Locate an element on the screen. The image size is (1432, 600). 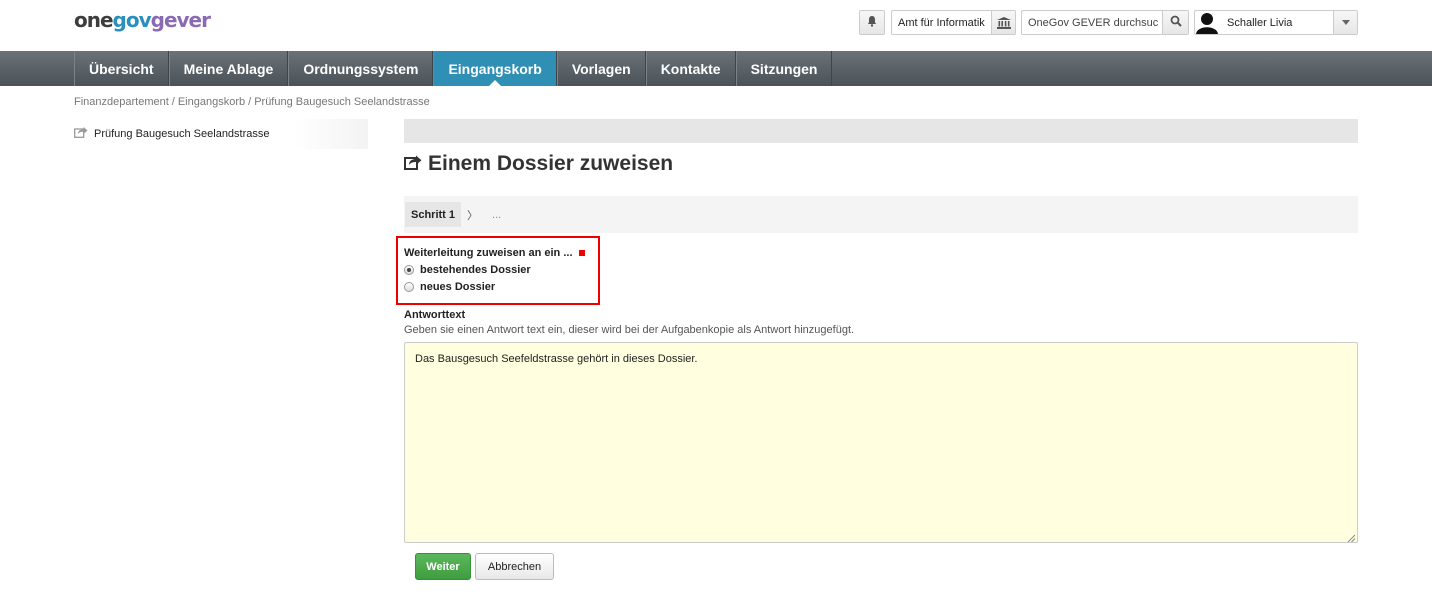
breadcrumb-link: Eingangskorb is located at coordinates (211, 102).